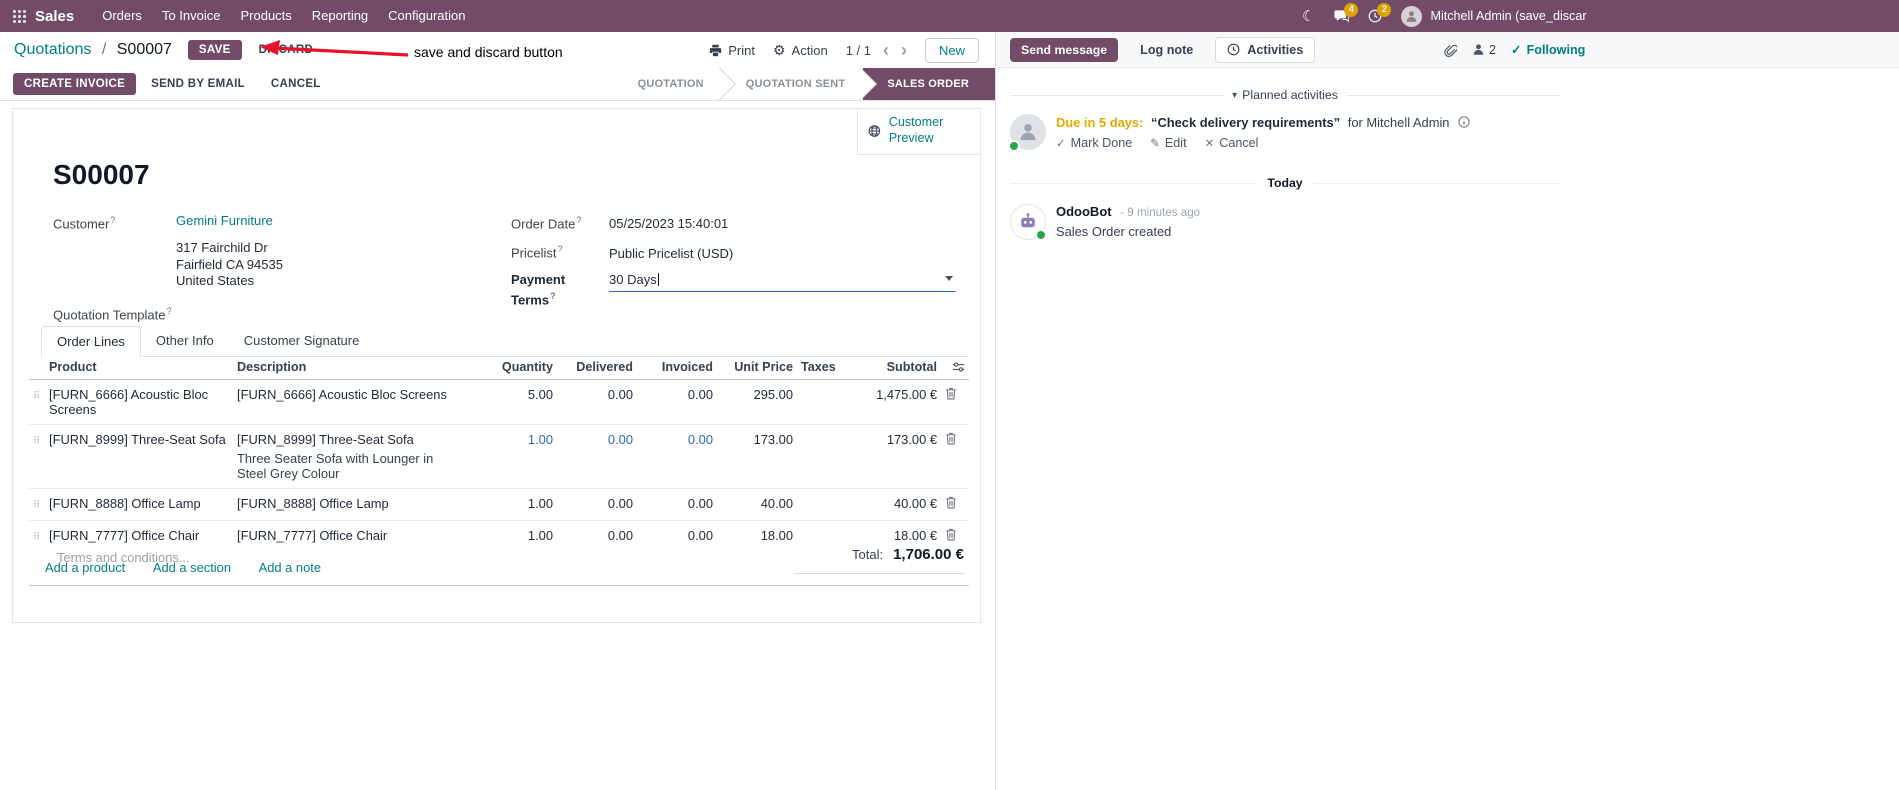  I want to click on nav-item-orders: Orders, so click(122, 16).